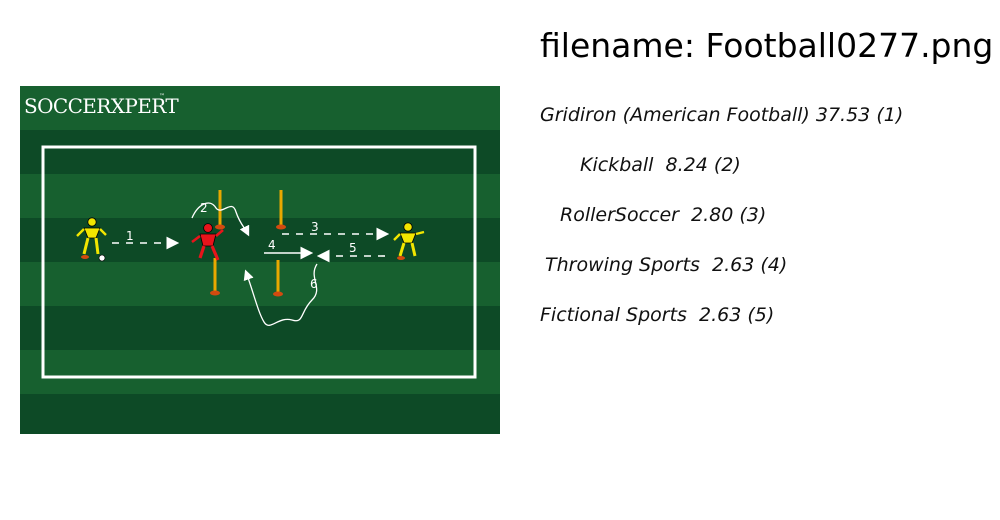 This screenshot has width=1000, height=520. What do you see at coordinates (130, 236) in the screenshot?
I see `step-label-1: 1` at bounding box center [130, 236].